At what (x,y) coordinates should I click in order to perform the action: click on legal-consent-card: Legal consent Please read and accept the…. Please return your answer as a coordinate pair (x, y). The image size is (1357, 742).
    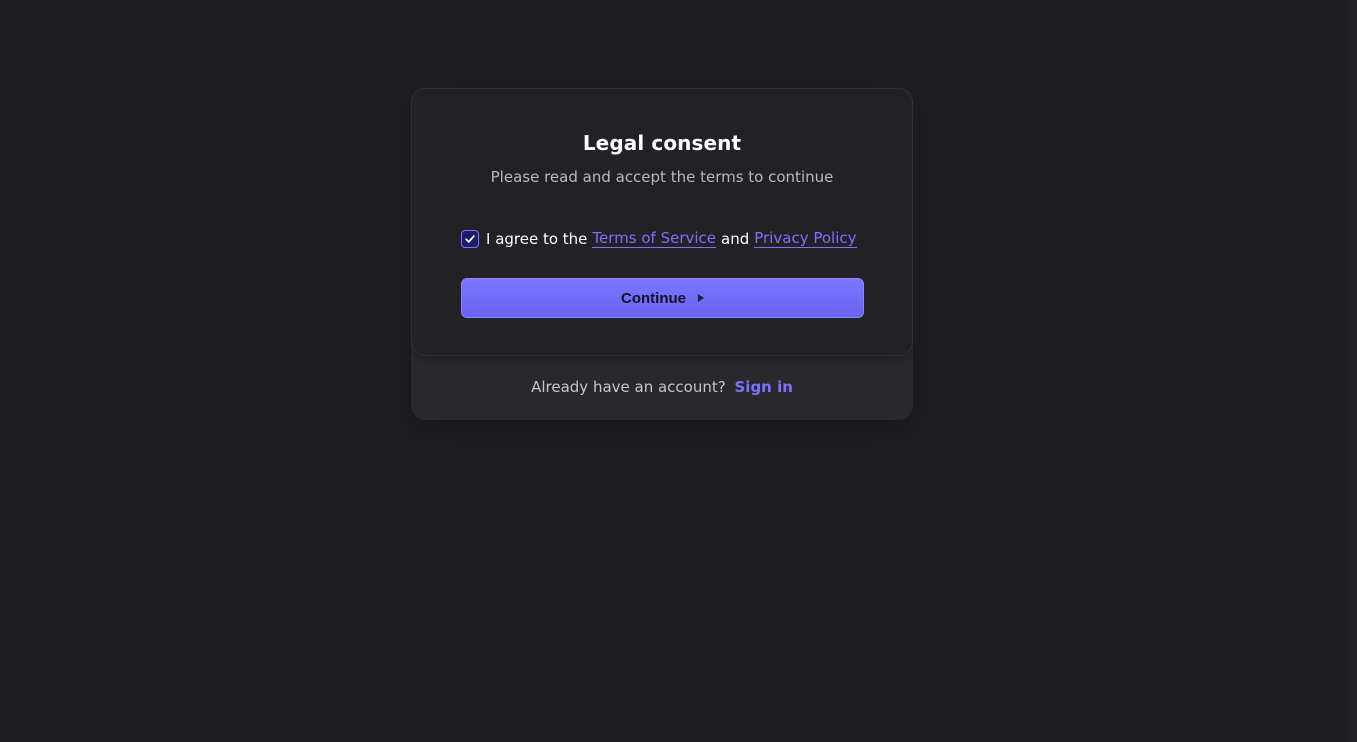
    Looking at the image, I should click on (662, 222).